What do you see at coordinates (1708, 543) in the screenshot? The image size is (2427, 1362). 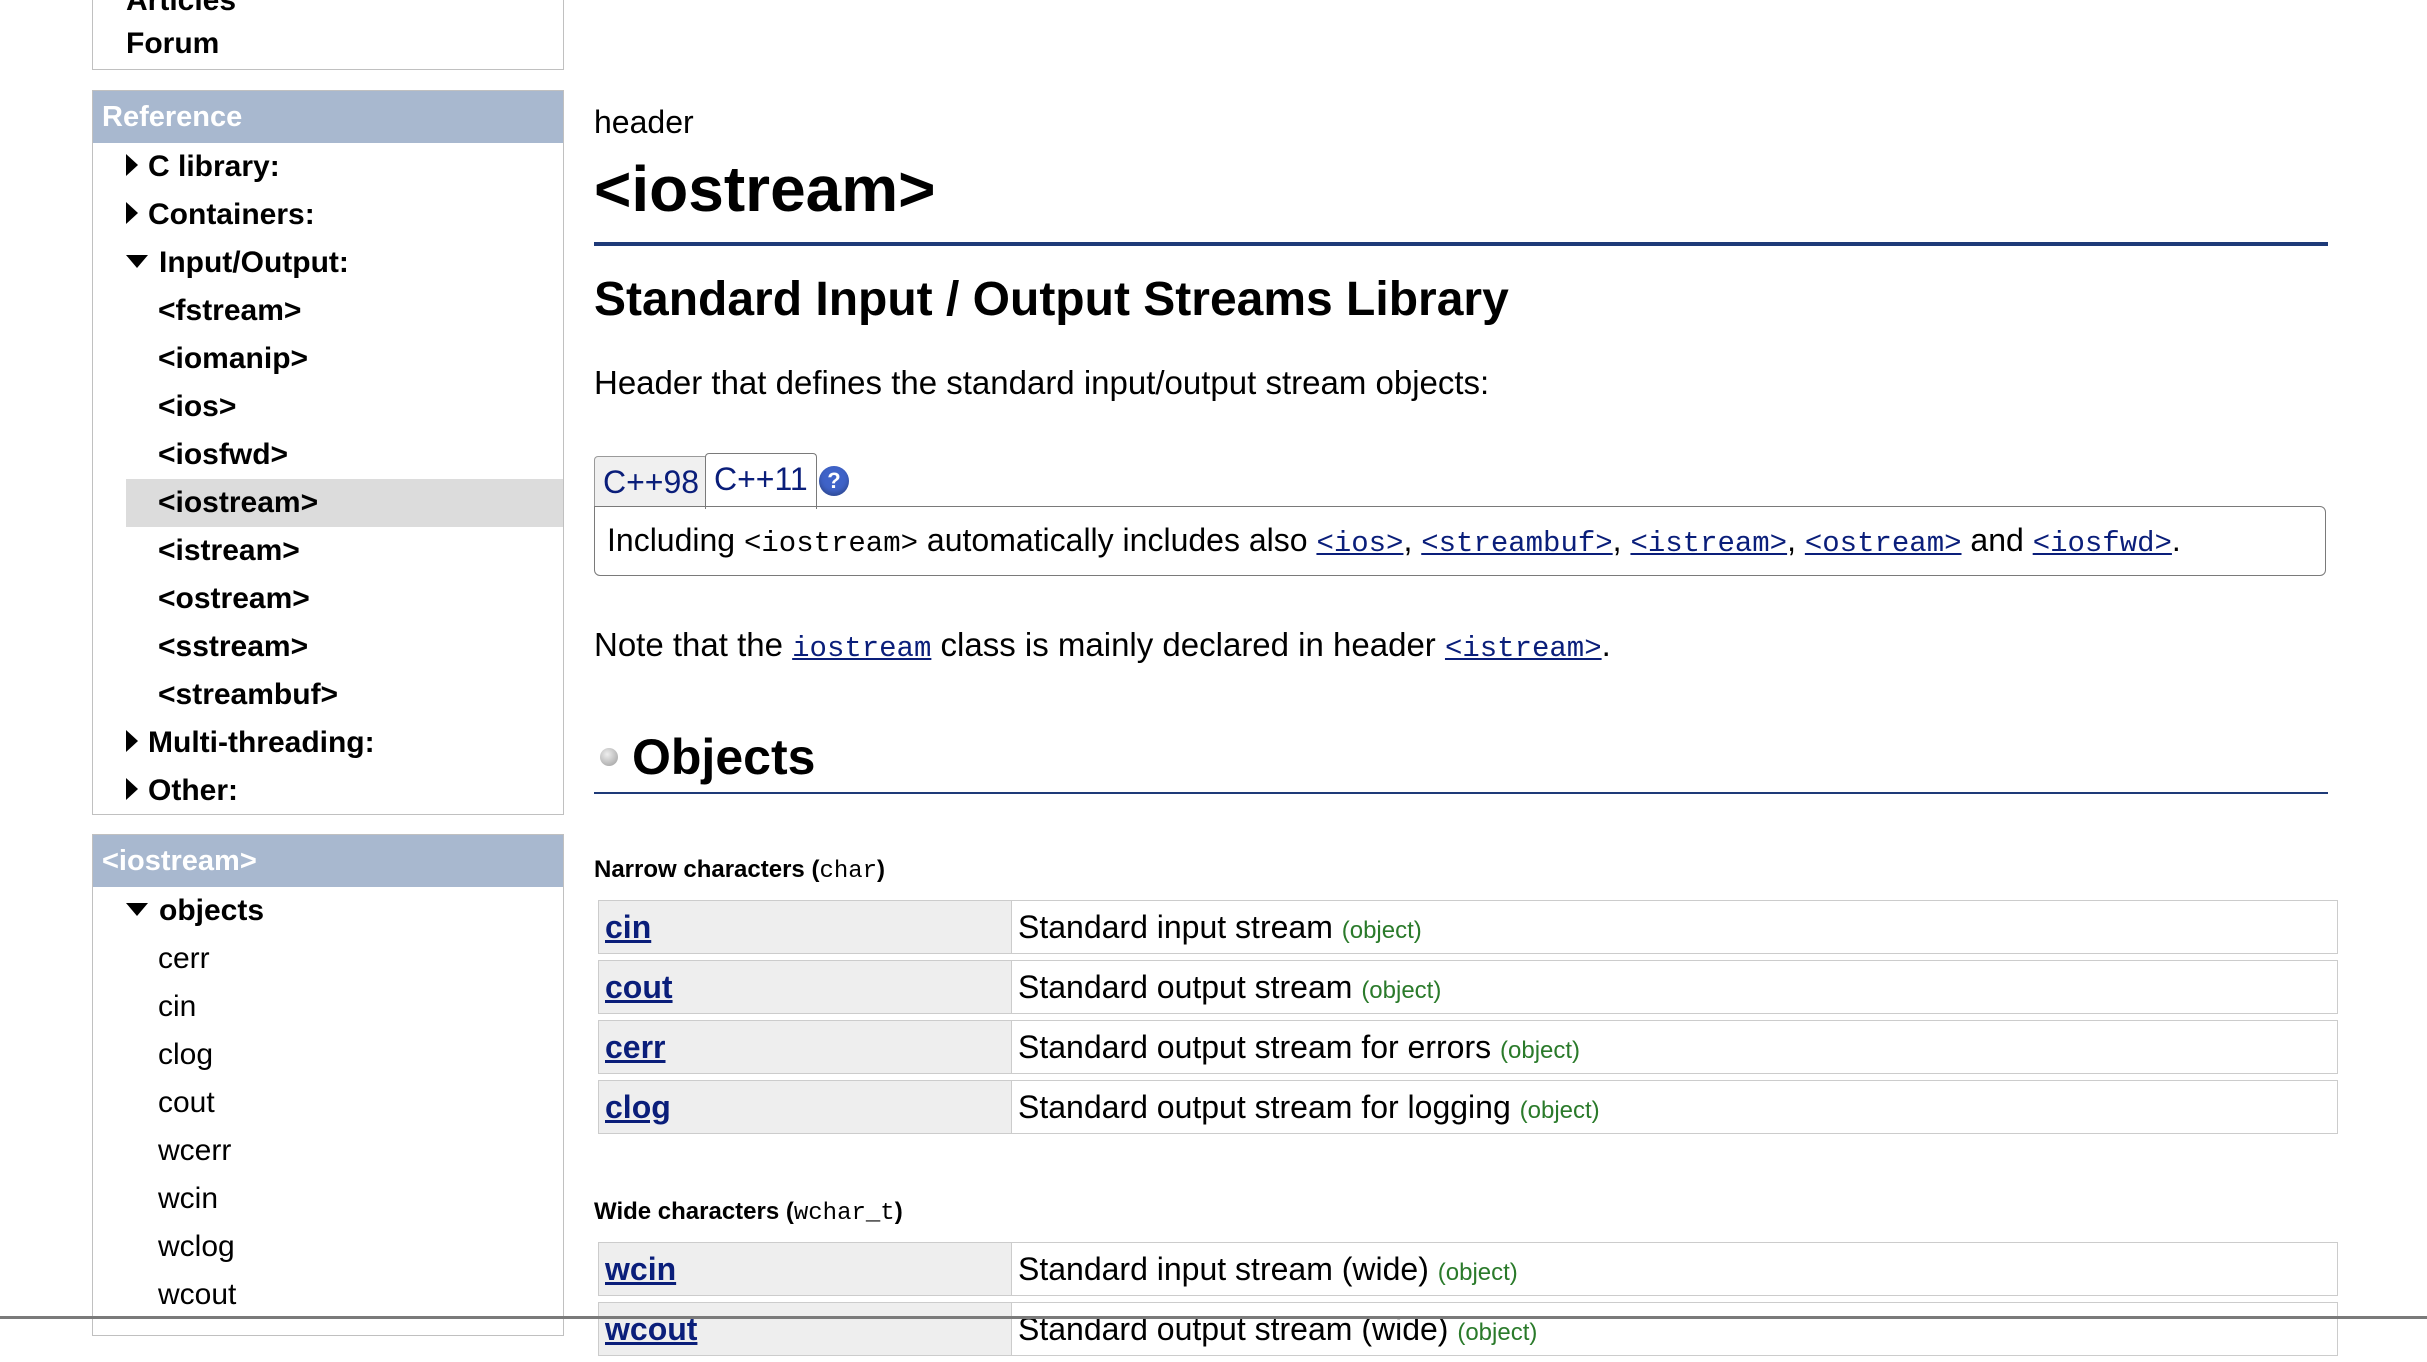 I see `link-istream: <istream>` at bounding box center [1708, 543].